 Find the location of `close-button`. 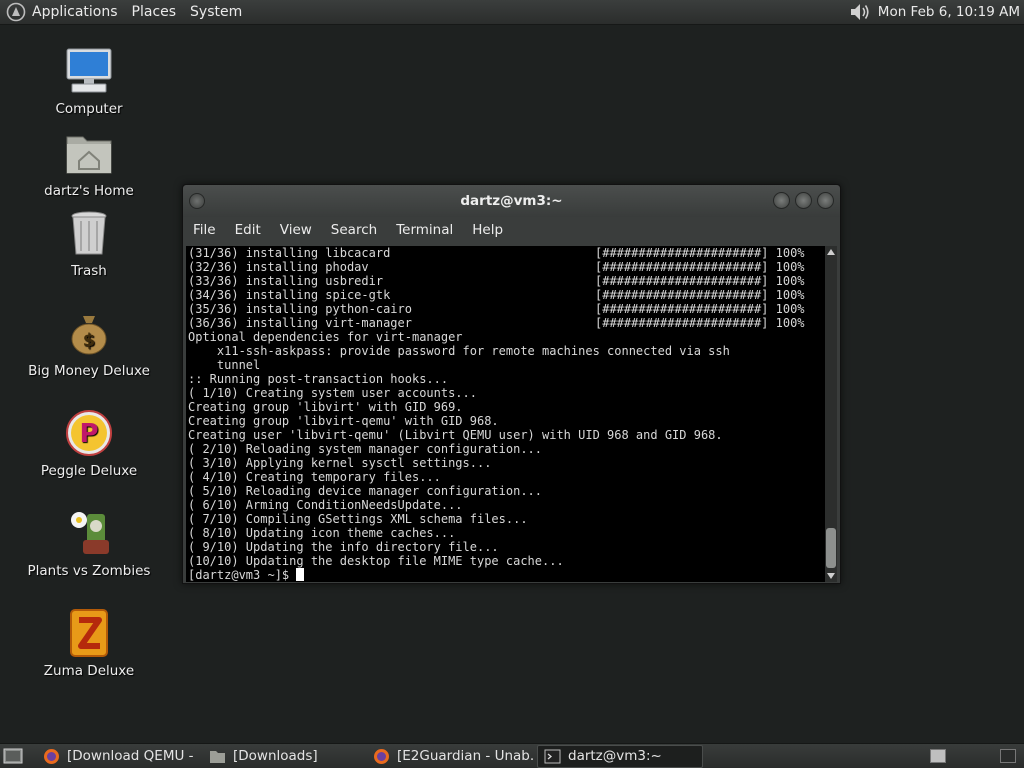

close-button is located at coordinates (825, 200).